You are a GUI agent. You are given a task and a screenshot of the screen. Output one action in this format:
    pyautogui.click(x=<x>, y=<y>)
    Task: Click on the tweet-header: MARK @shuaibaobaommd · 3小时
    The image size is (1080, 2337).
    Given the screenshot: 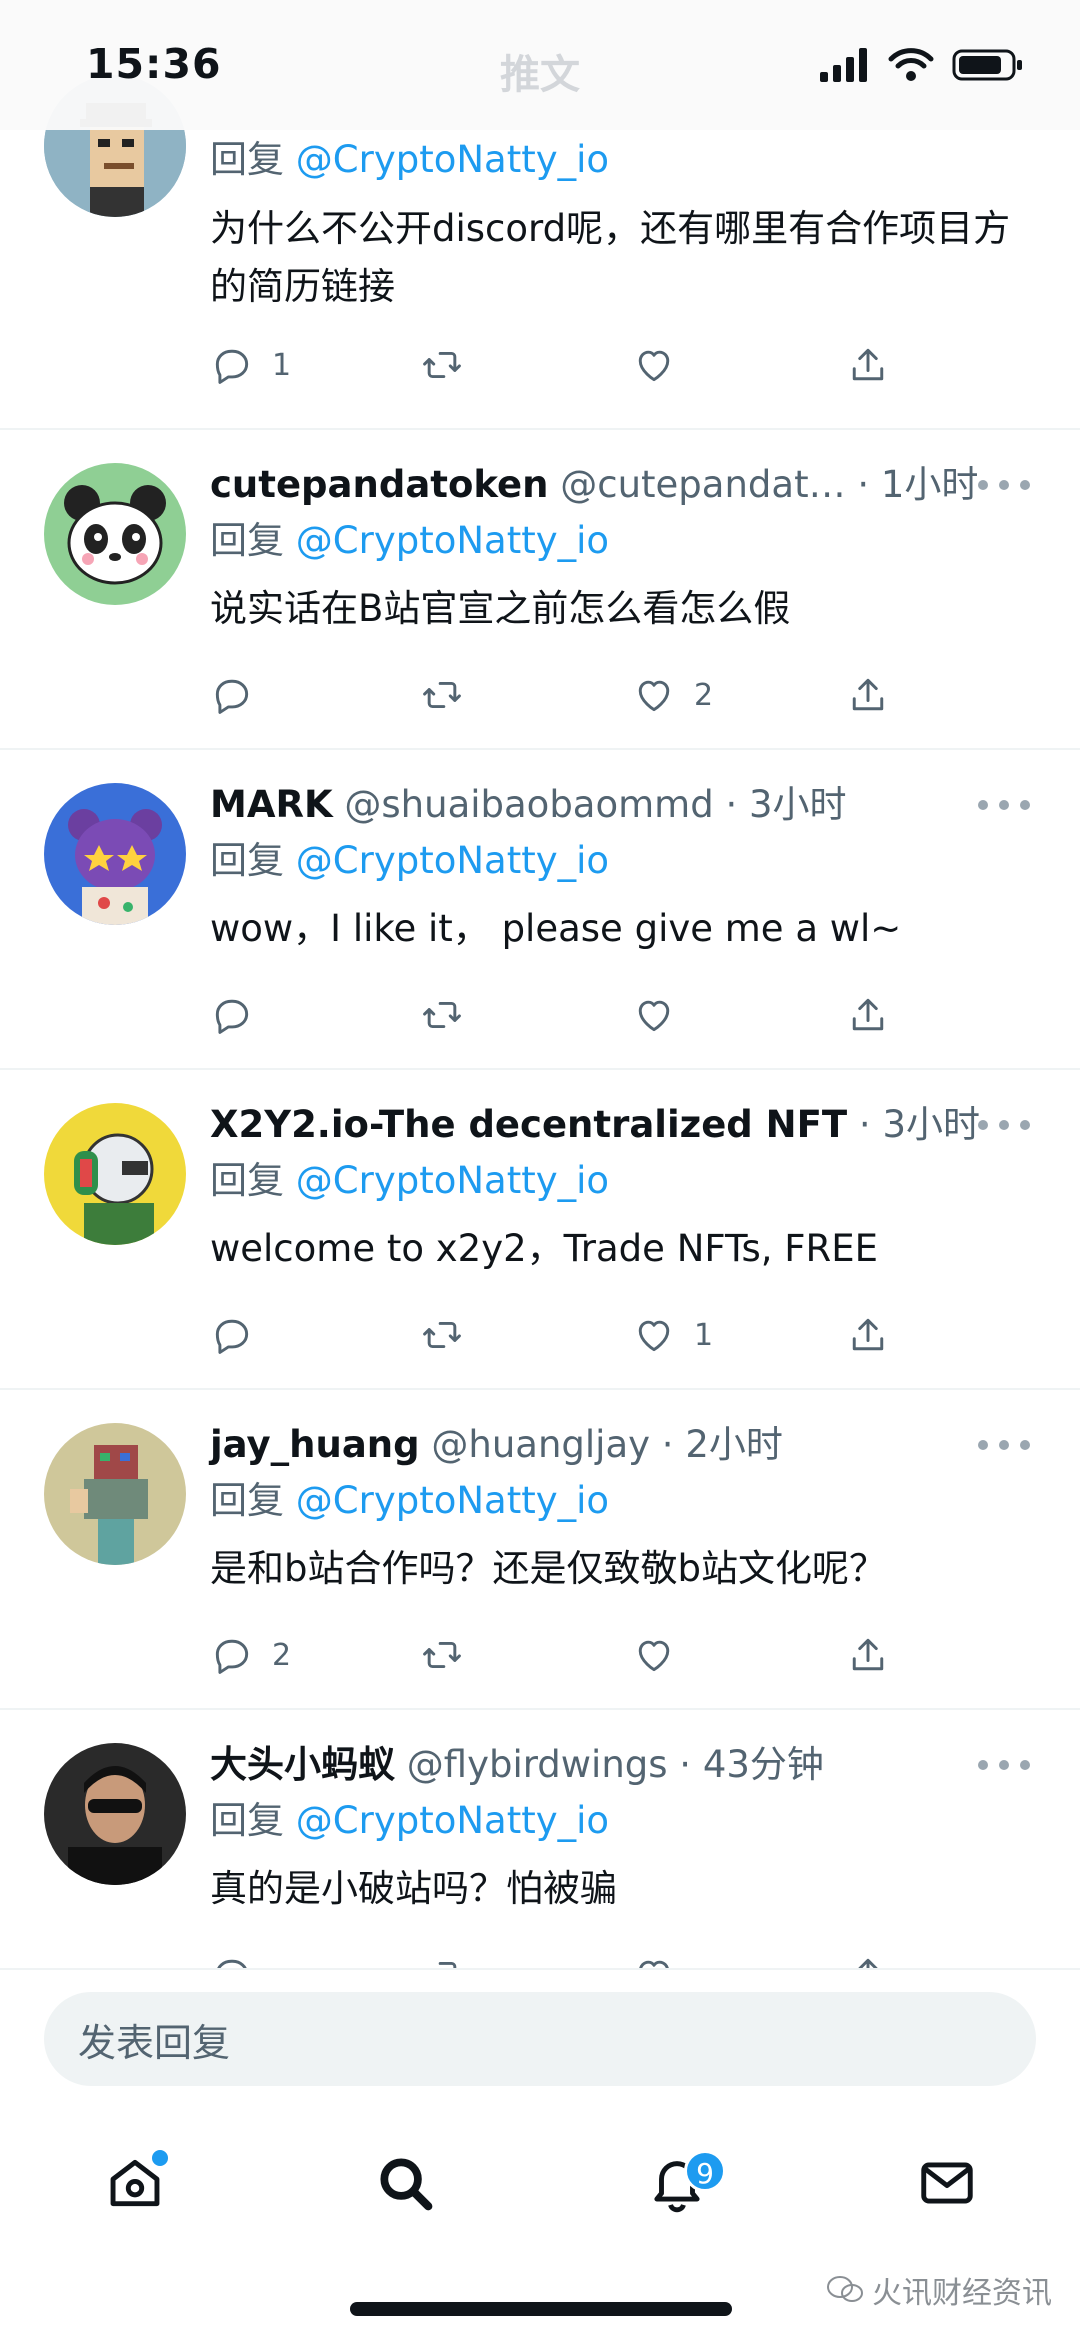 What is the action you would take?
    pyautogui.click(x=528, y=804)
    